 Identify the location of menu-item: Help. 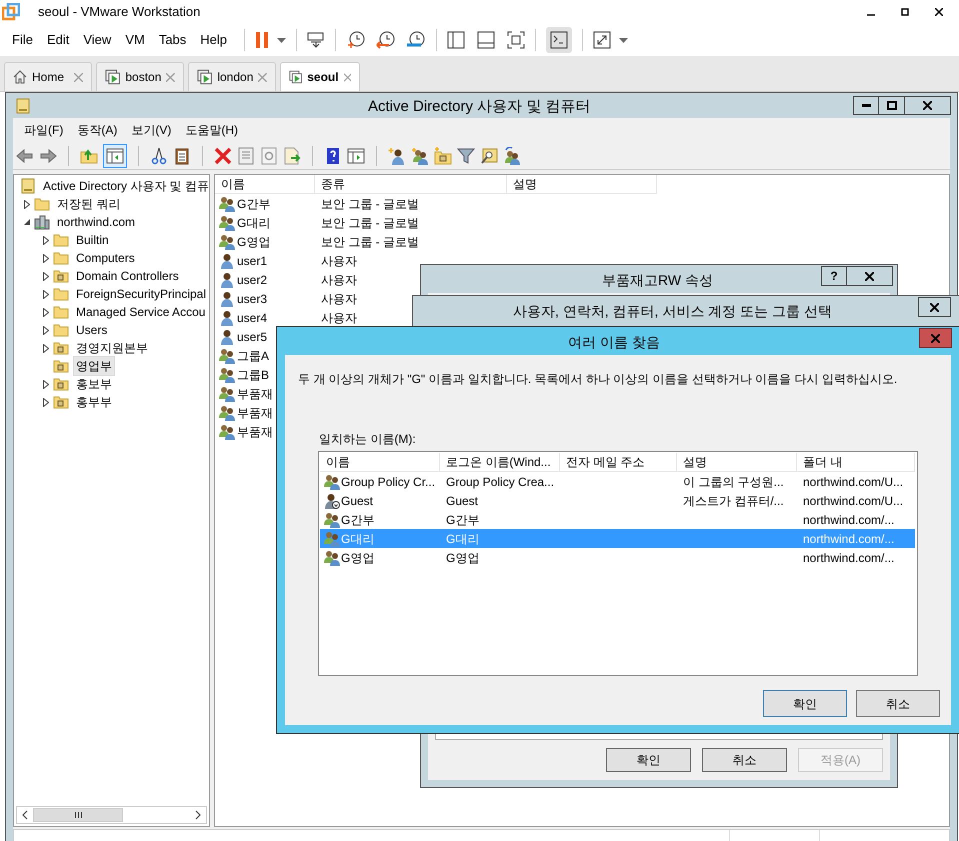
(213, 40).